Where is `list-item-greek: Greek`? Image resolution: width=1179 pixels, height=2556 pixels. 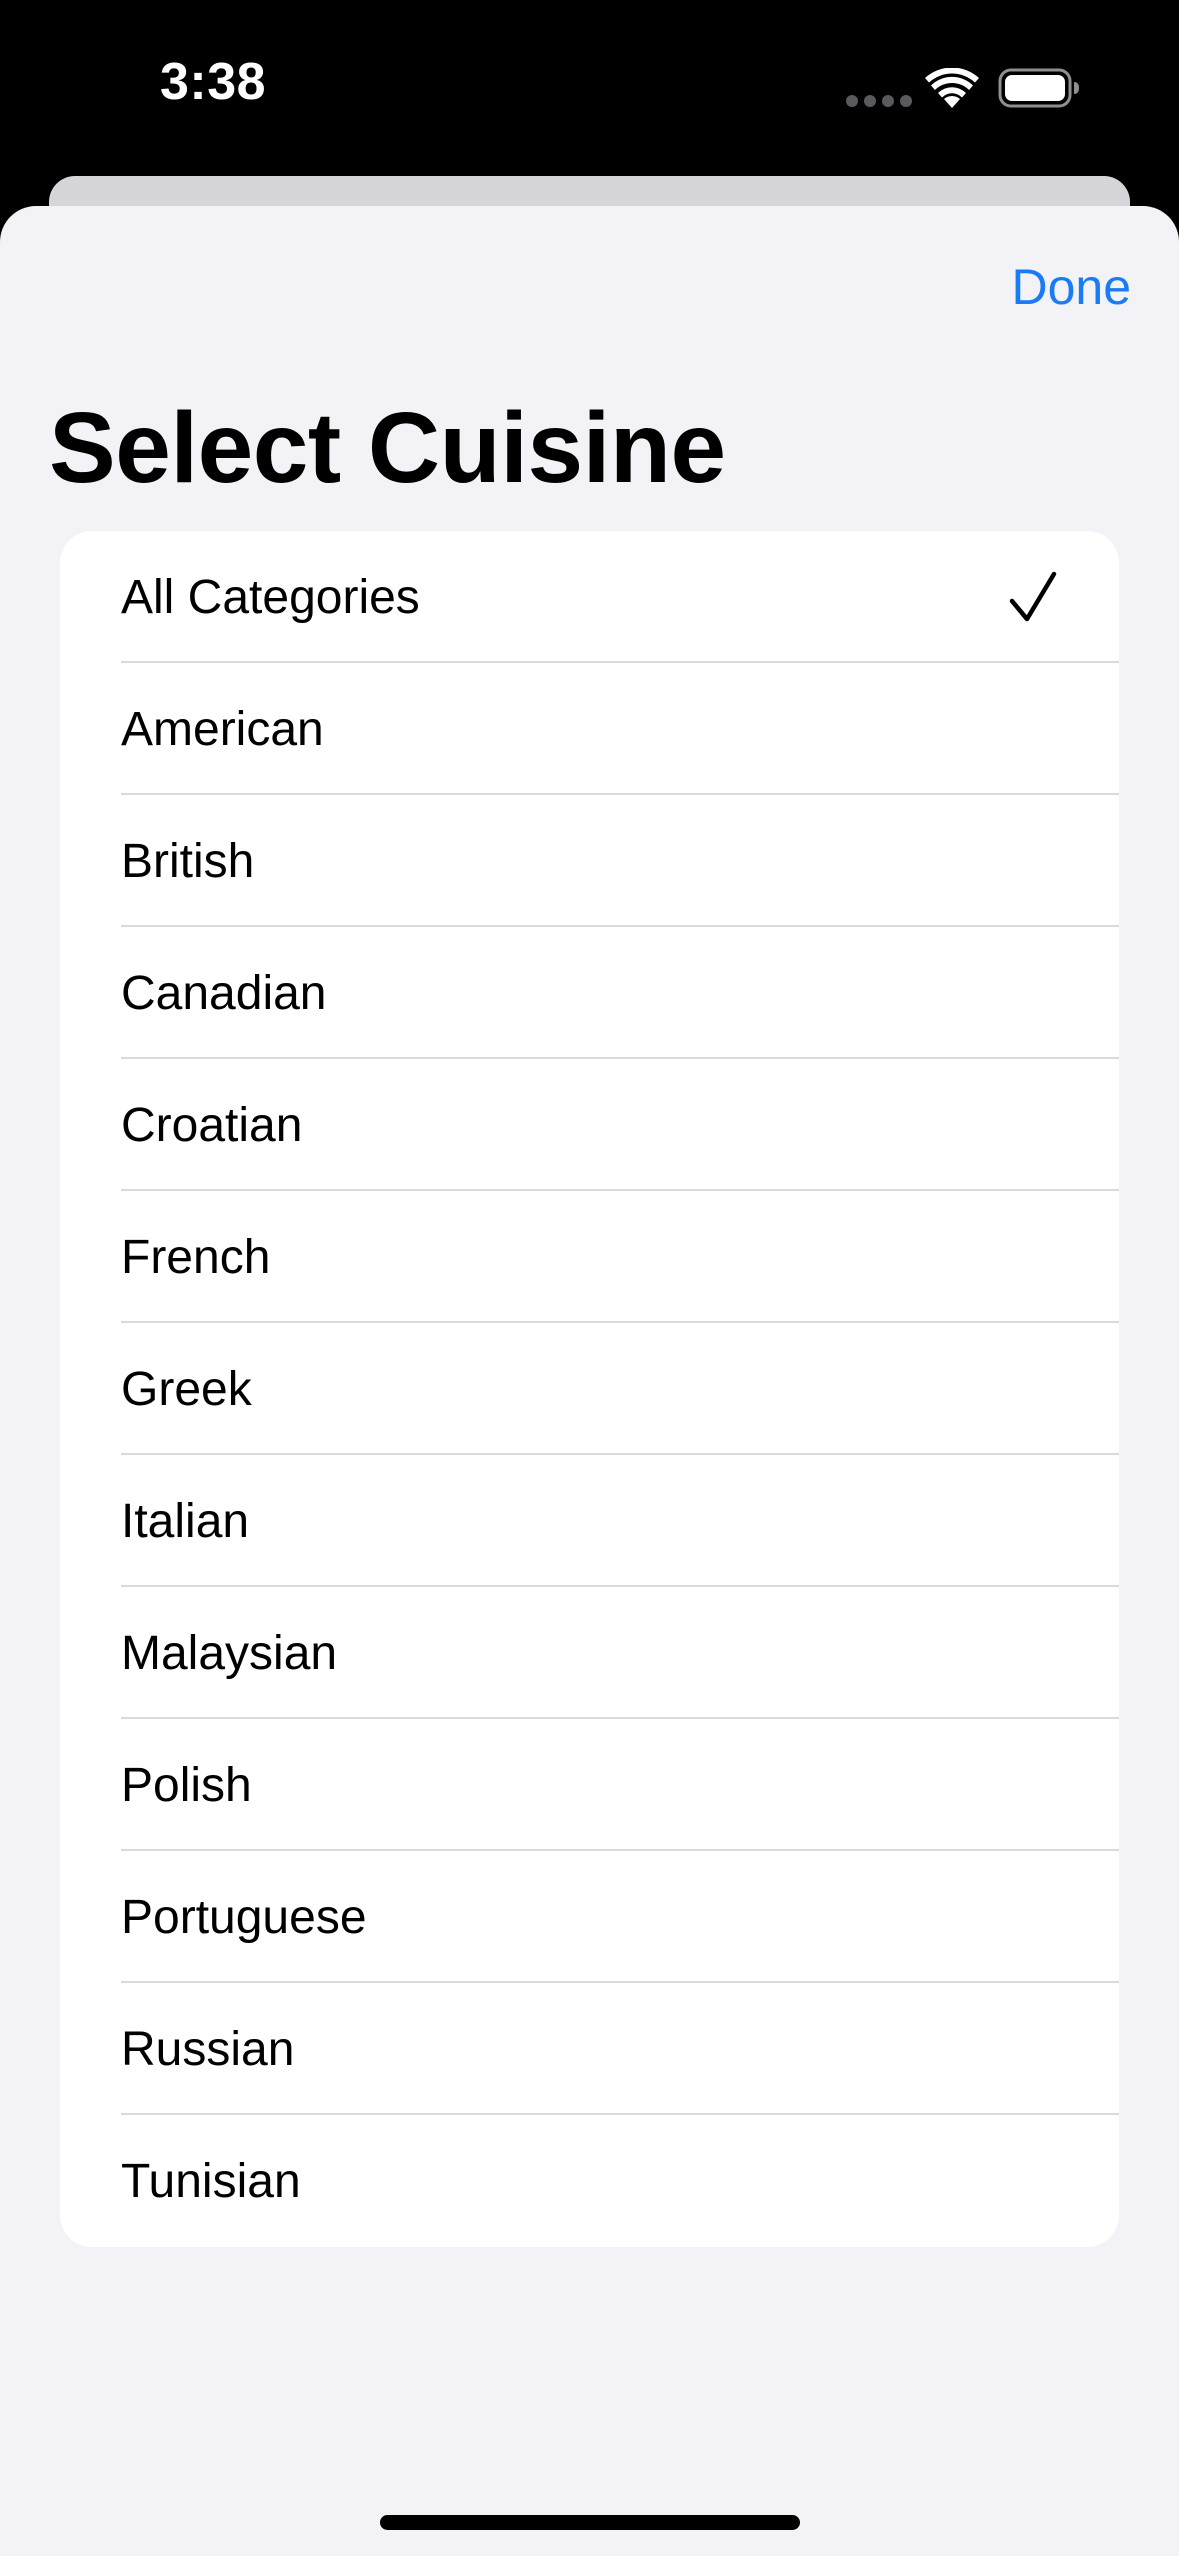
list-item-greek: Greek is located at coordinates (589, 1389).